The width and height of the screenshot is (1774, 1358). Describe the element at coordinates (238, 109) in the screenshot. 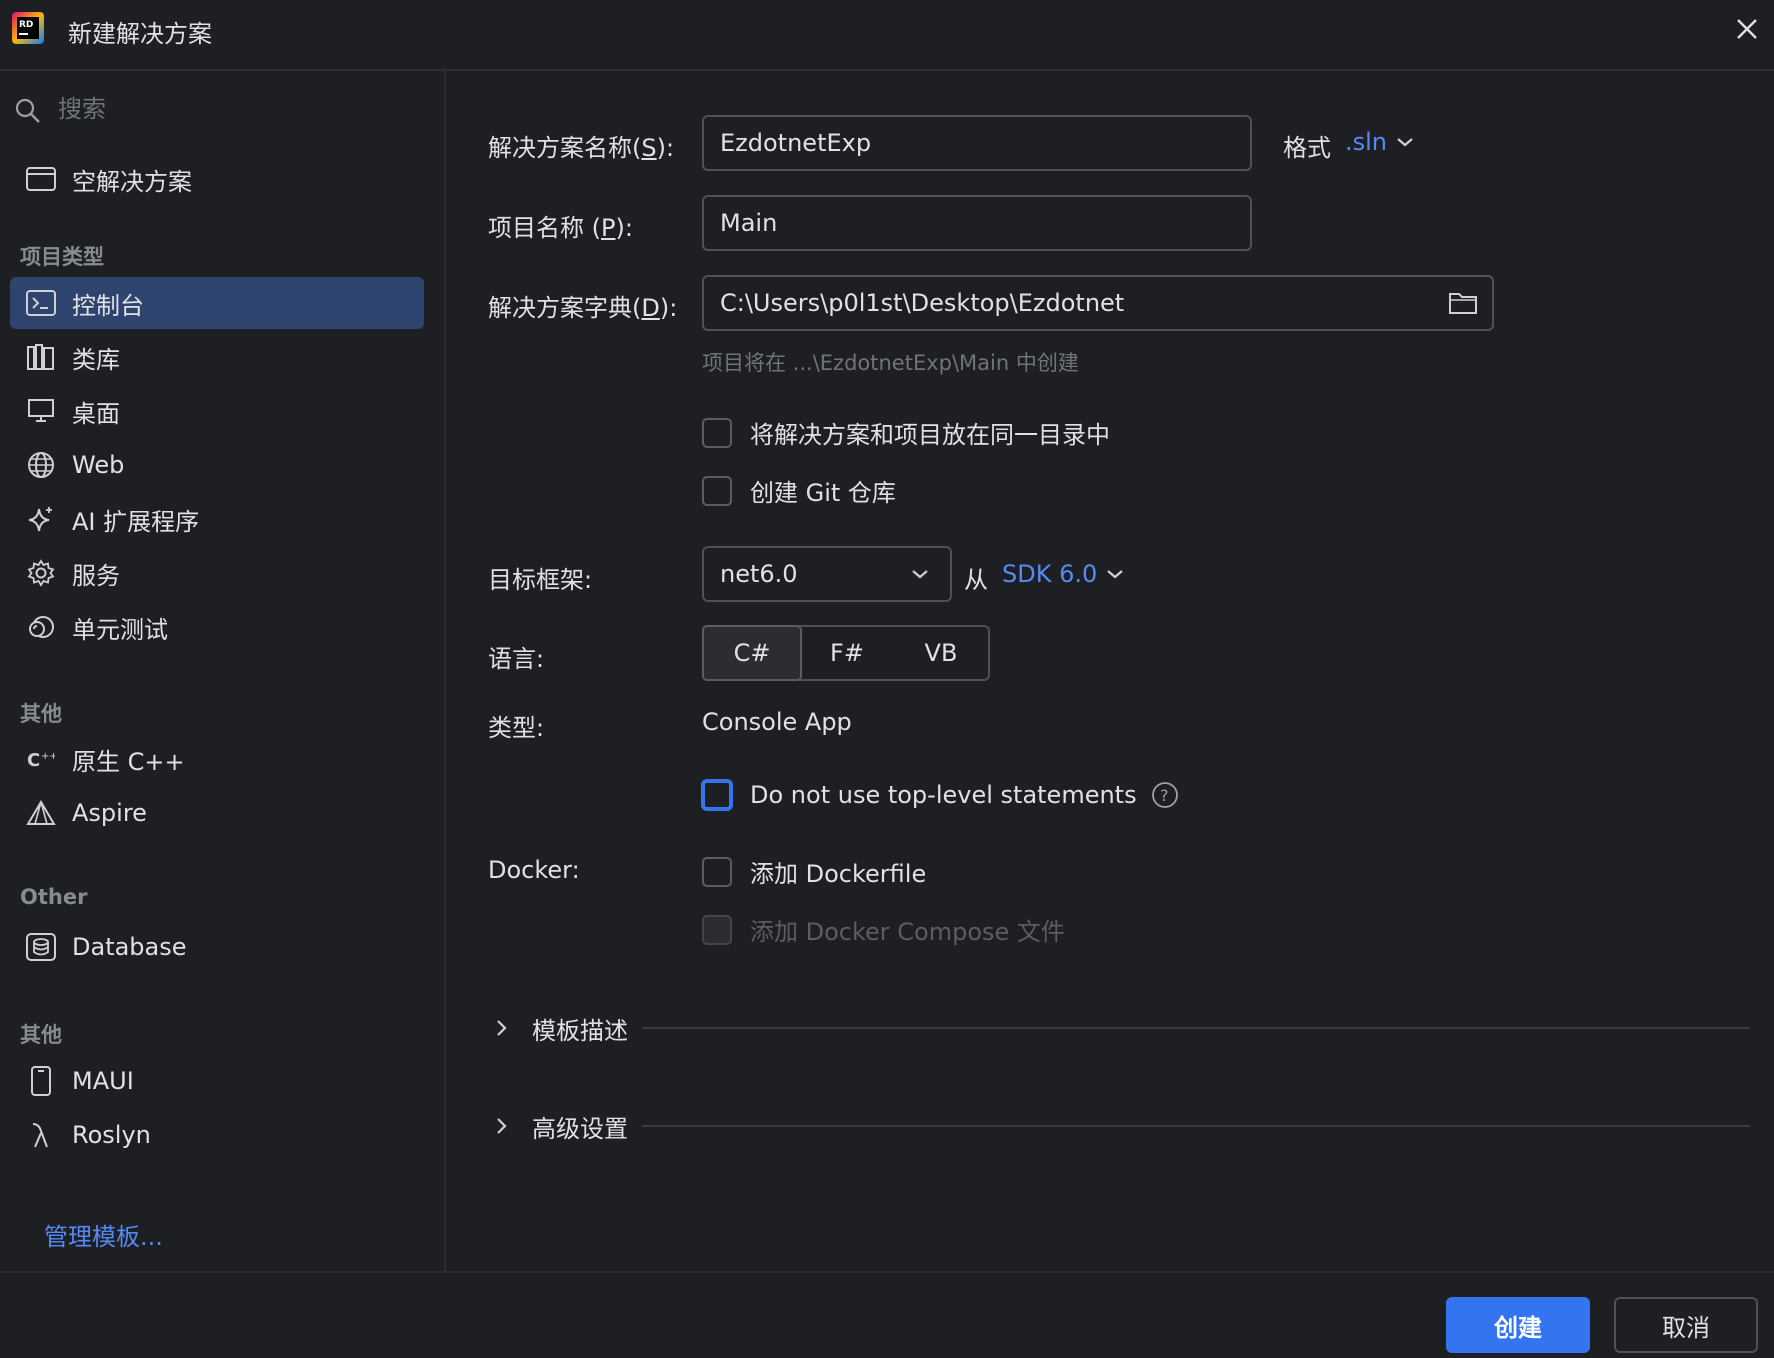

I see `search-input` at that location.